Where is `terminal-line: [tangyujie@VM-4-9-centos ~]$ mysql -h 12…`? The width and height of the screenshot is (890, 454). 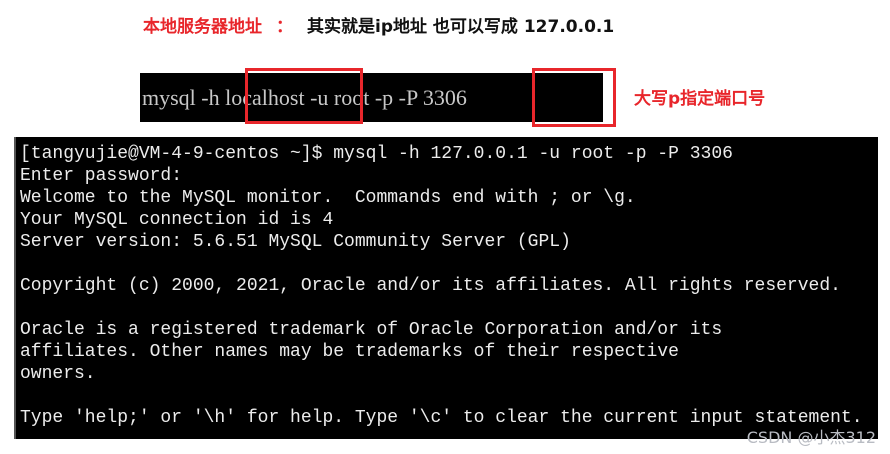
terminal-line: [tangyujie@VM-4-9-centos ~]$ mysql -h 12… is located at coordinates (376, 154).